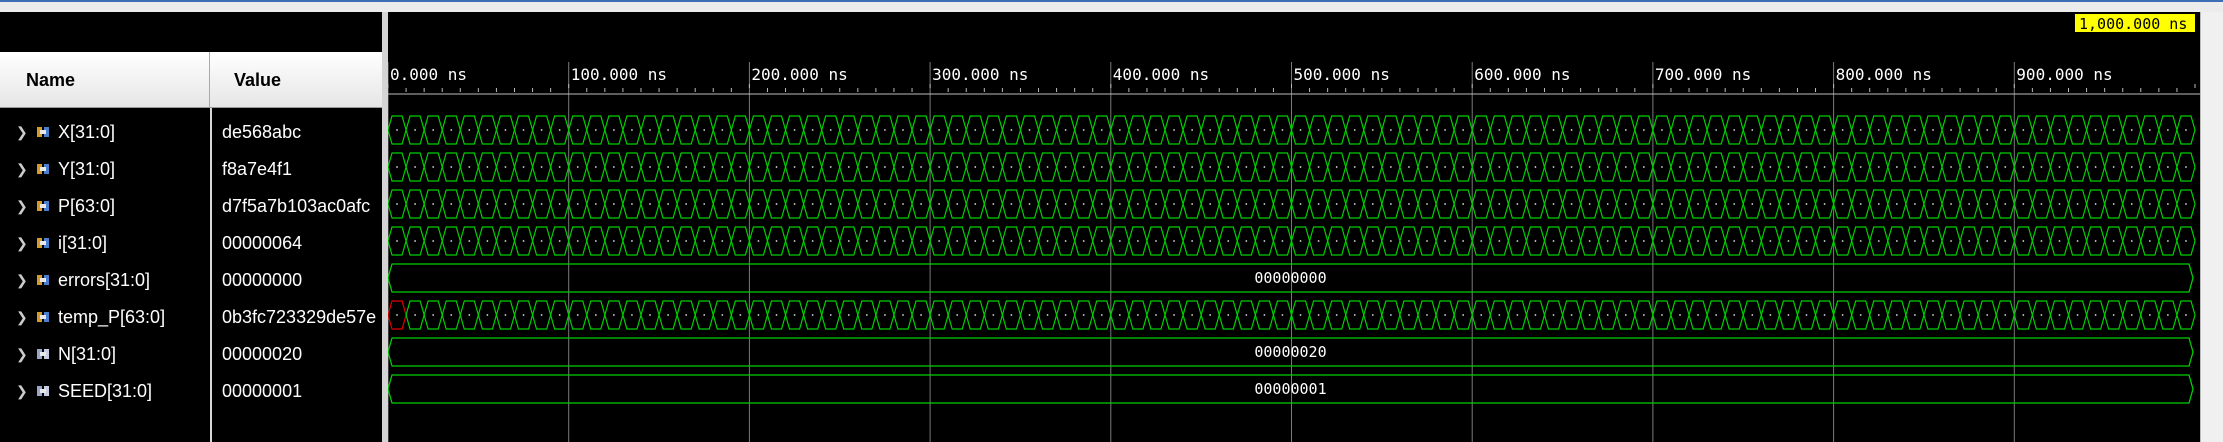 The image size is (2223, 442). What do you see at coordinates (191, 243) in the screenshot?
I see `signal-row: ❯ i[31:0] 00000064` at bounding box center [191, 243].